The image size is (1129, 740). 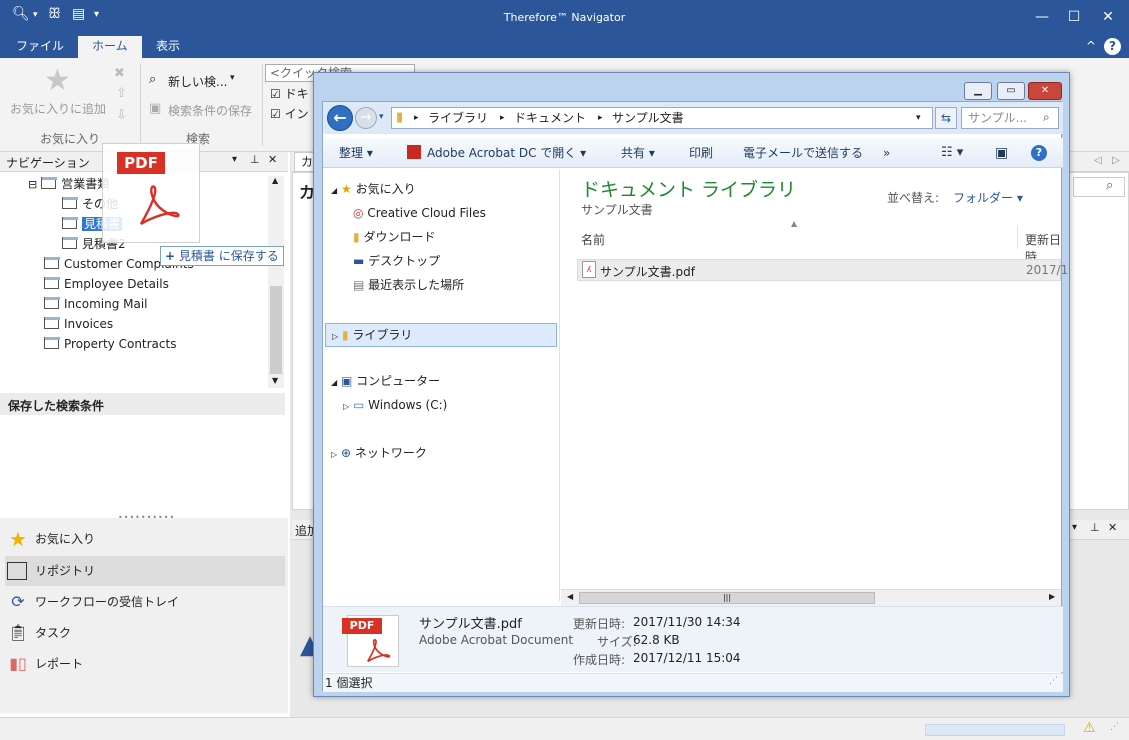 I want to click on nav-tasks: 📋︎ タスク, so click(x=145, y=633).